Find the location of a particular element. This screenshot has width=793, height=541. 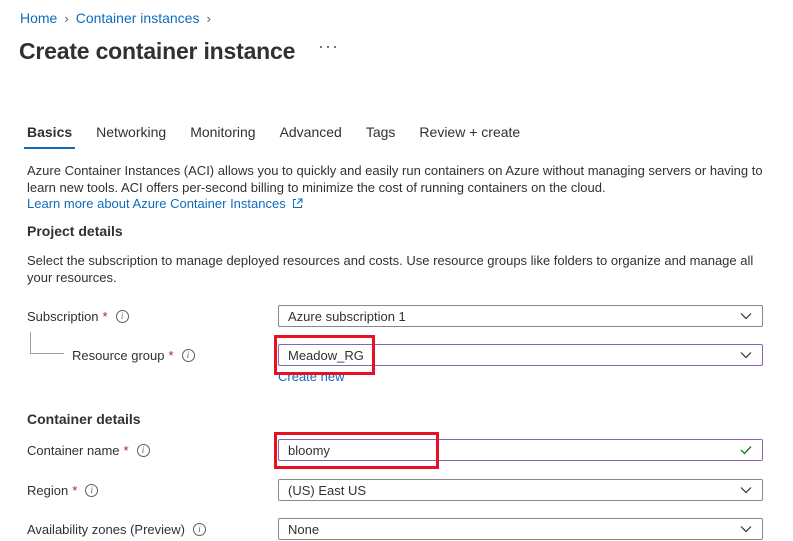

resource-group-label-text: Resource group is located at coordinates (118, 355).